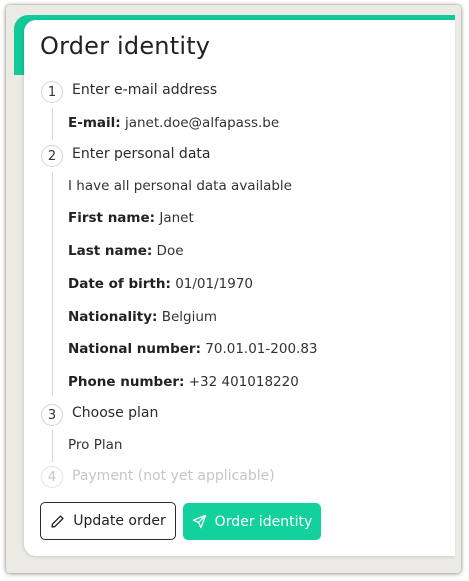 The image size is (469, 581). I want to click on step-4-number: 4, so click(52, 477).